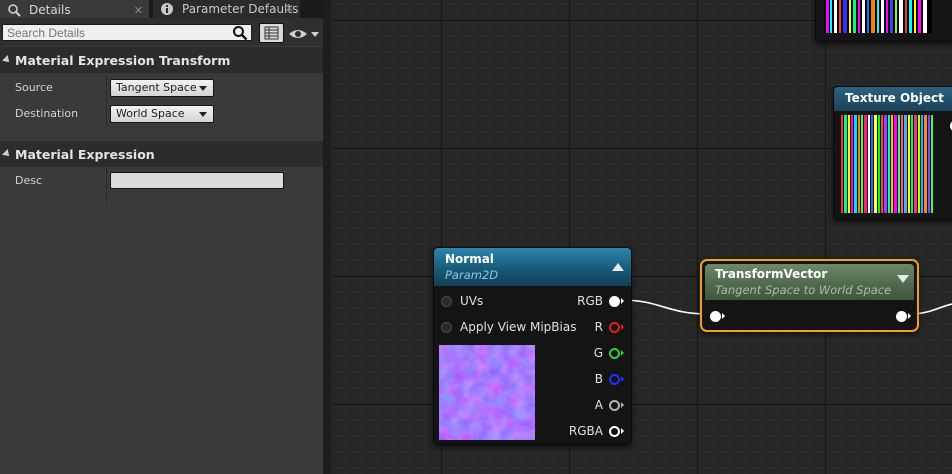 The height and width of the screenshot is (474, 952). I want to click on property-matrix-button, so click(271, 33).